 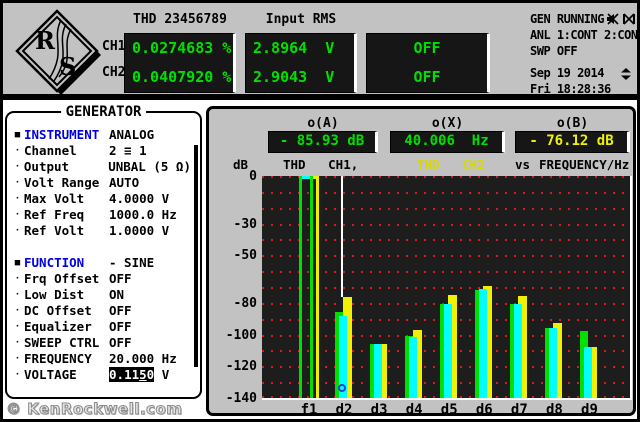 What do you see at coordinates (449, 410) in the screenshot?
I see `x-tick-label: d5` at bounding box center [449, 410].